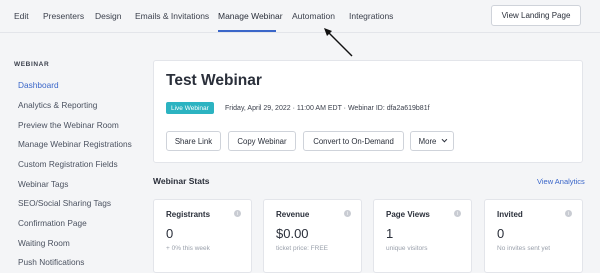  I want to click on live-webinar-badge: Live Webinar, so click(190, 108).